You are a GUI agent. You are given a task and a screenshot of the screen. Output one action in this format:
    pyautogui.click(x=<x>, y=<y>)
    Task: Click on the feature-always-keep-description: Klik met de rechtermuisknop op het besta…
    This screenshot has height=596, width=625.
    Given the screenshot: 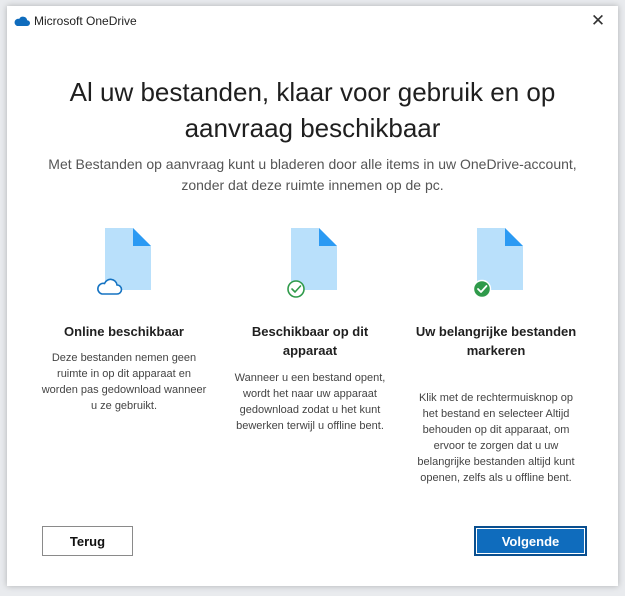 What is the action you would take?
    pyautogui.click(x=496, y=438)
    